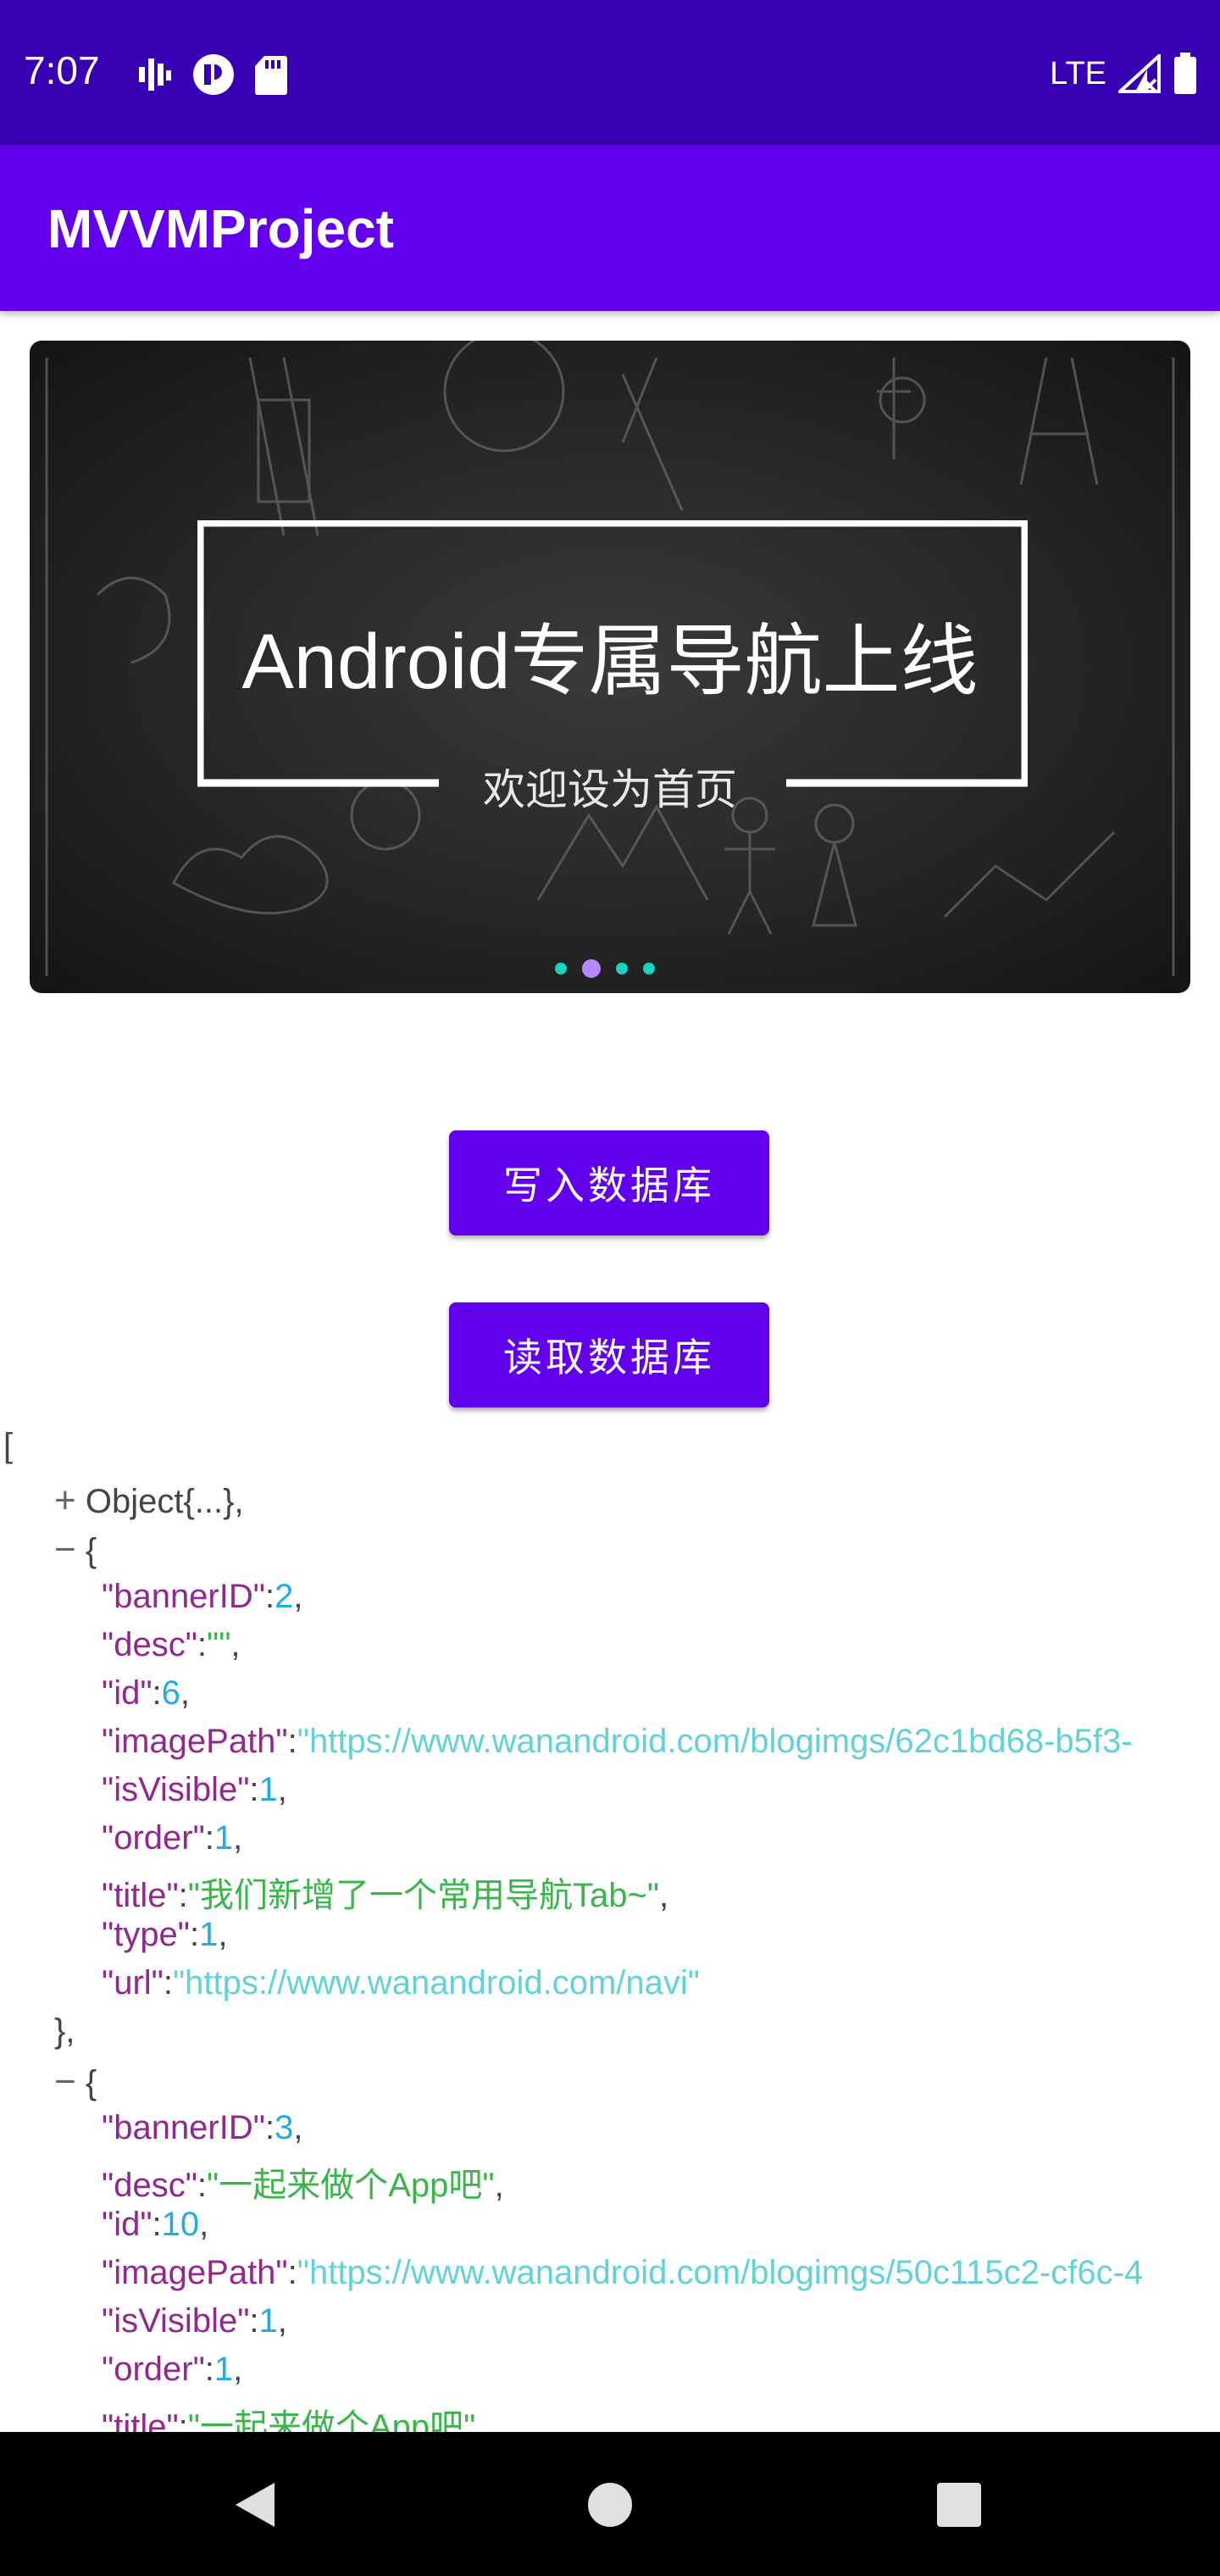 The image size is (1220, 2576). I want to click on notification-icon, so click(213, 74).